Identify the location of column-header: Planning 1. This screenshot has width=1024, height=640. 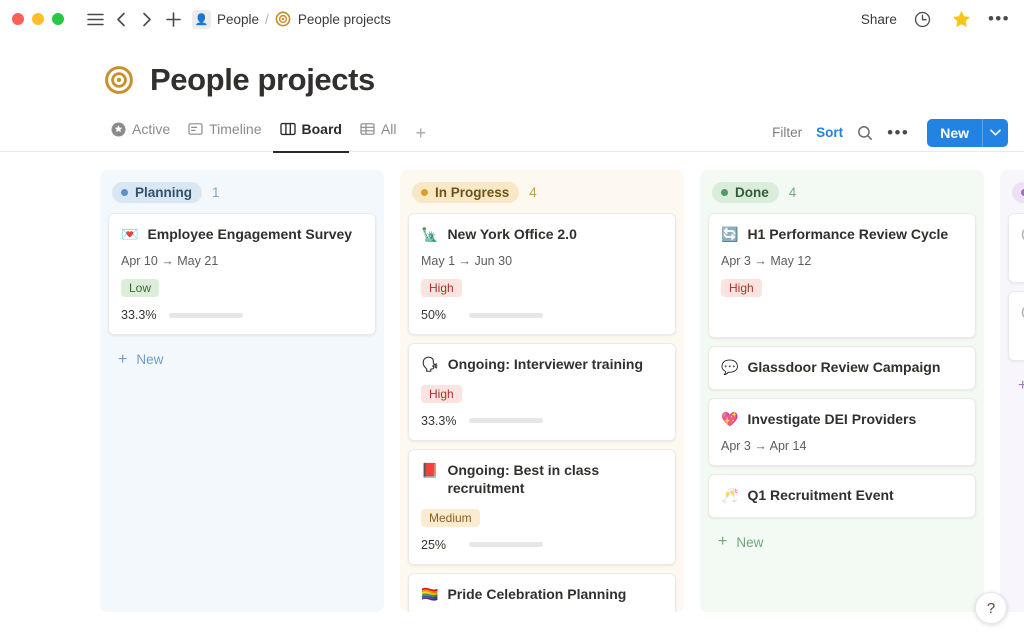
(242, 191).